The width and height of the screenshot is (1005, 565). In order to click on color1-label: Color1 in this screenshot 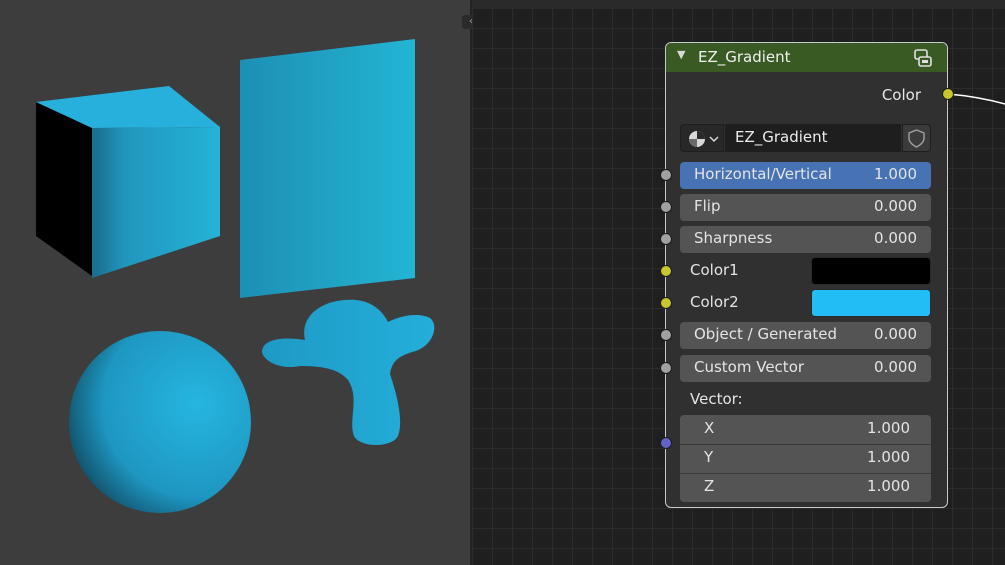, I will do `click(714, 270)`.